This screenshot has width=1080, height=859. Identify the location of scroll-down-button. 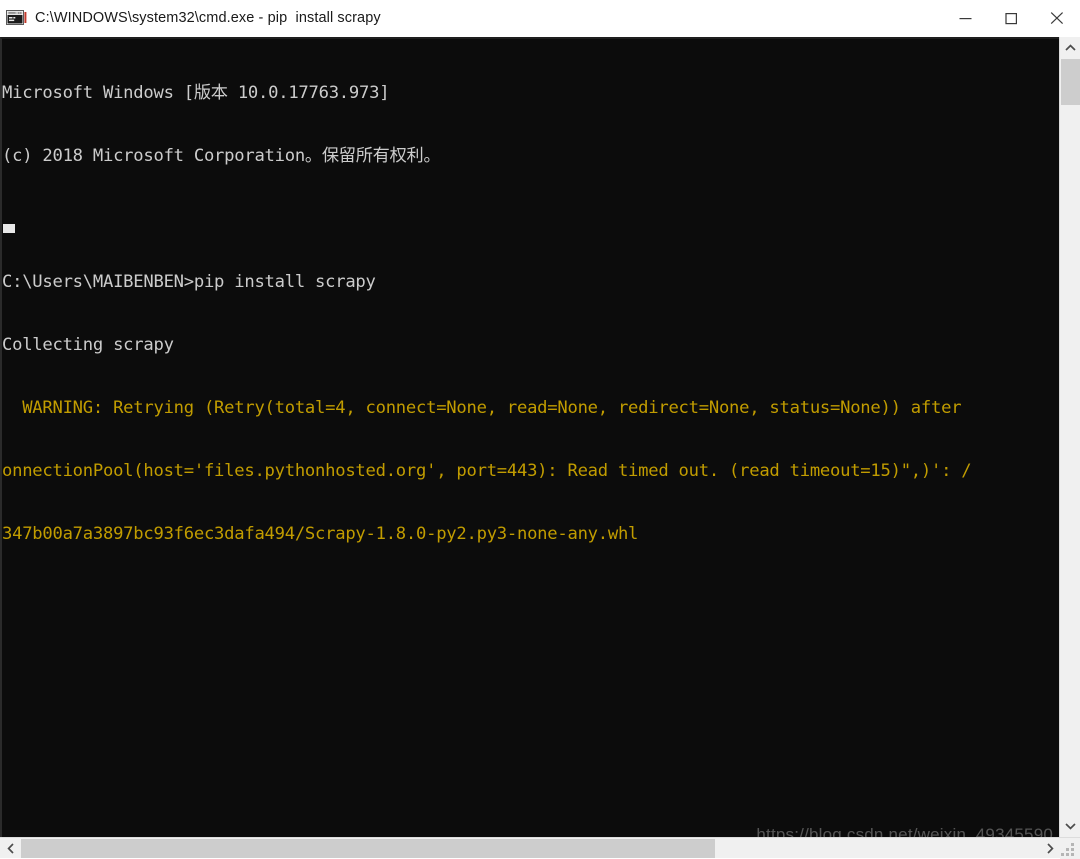
(1070, 826).